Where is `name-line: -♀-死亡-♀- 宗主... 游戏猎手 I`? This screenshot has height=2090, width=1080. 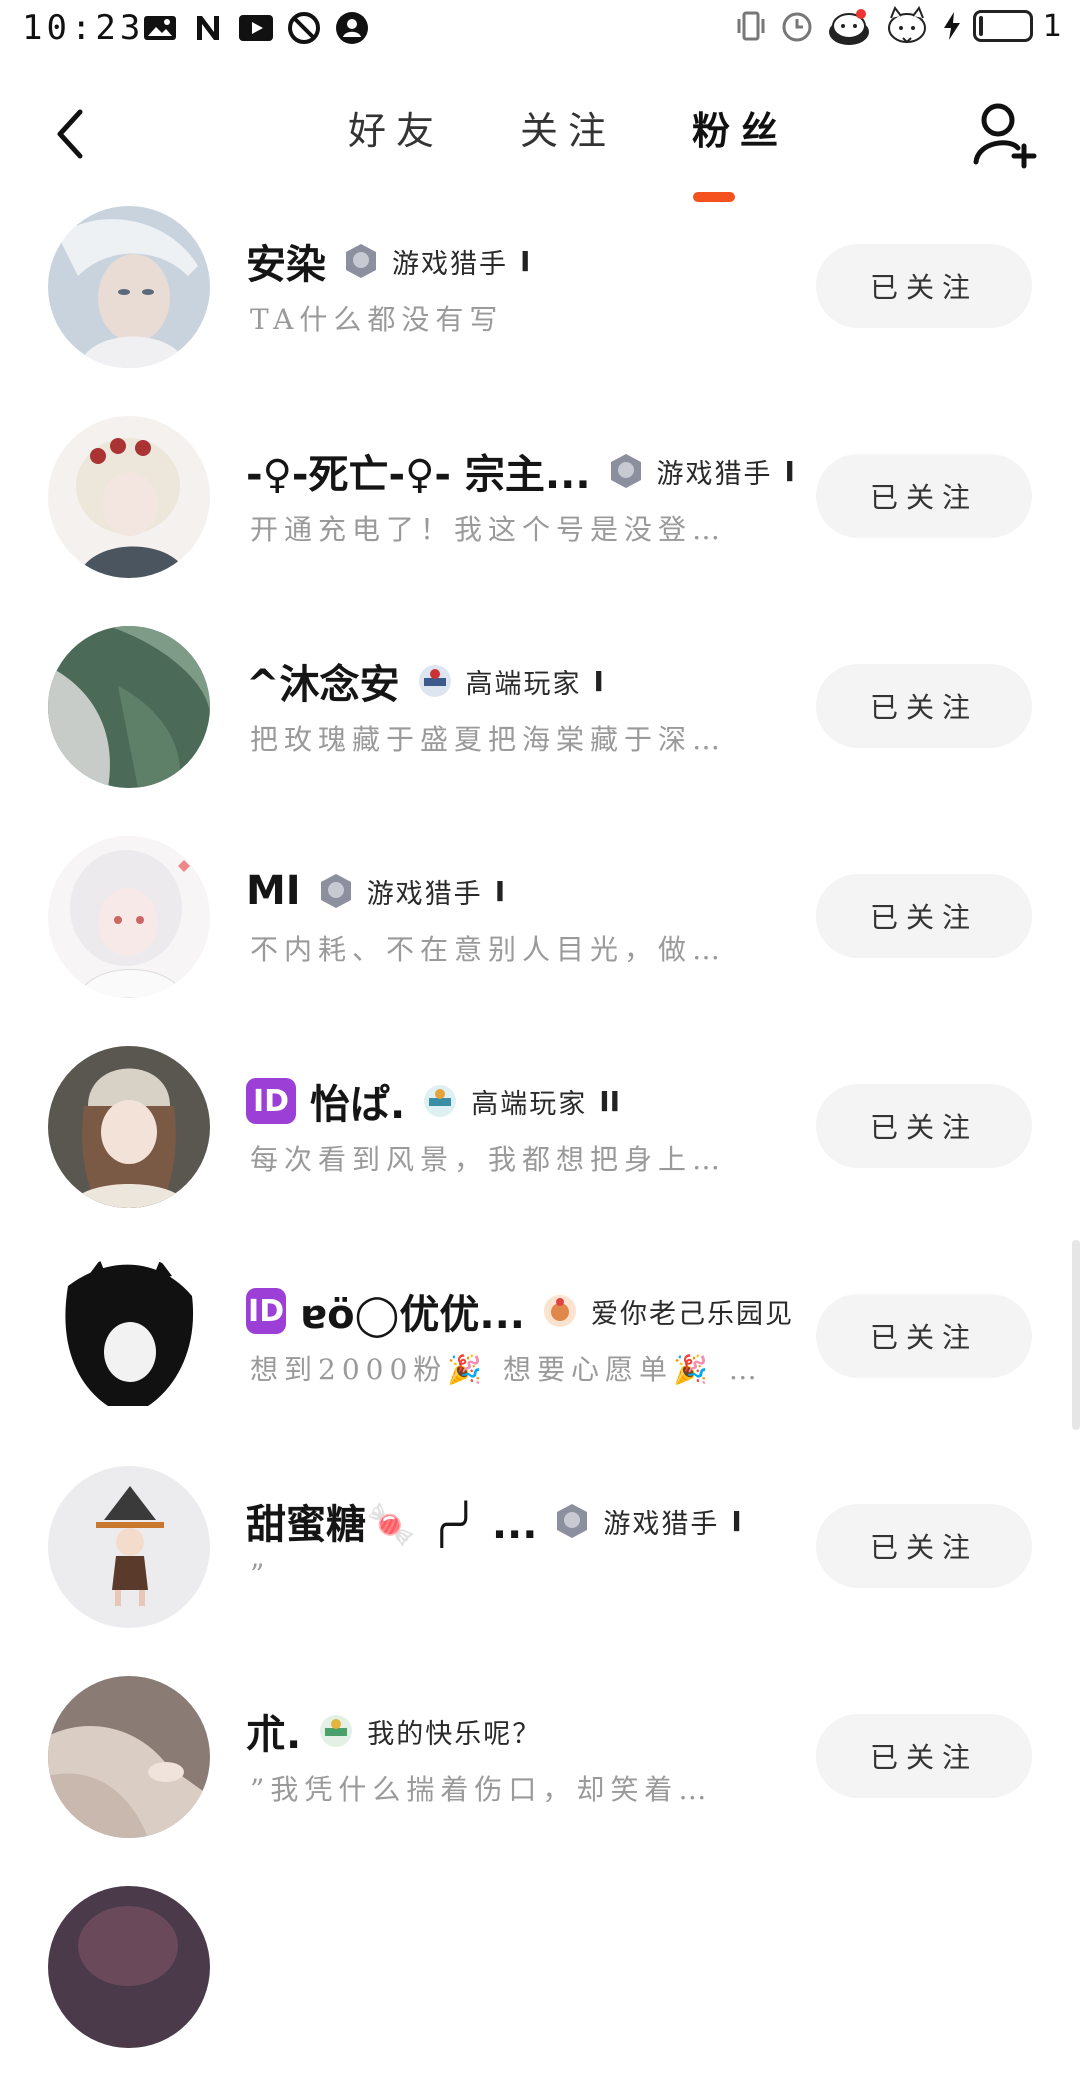
name-line: -♀-死亡-♀- 宗主... 游戏猎手 I is located at coordinates (520, 471).